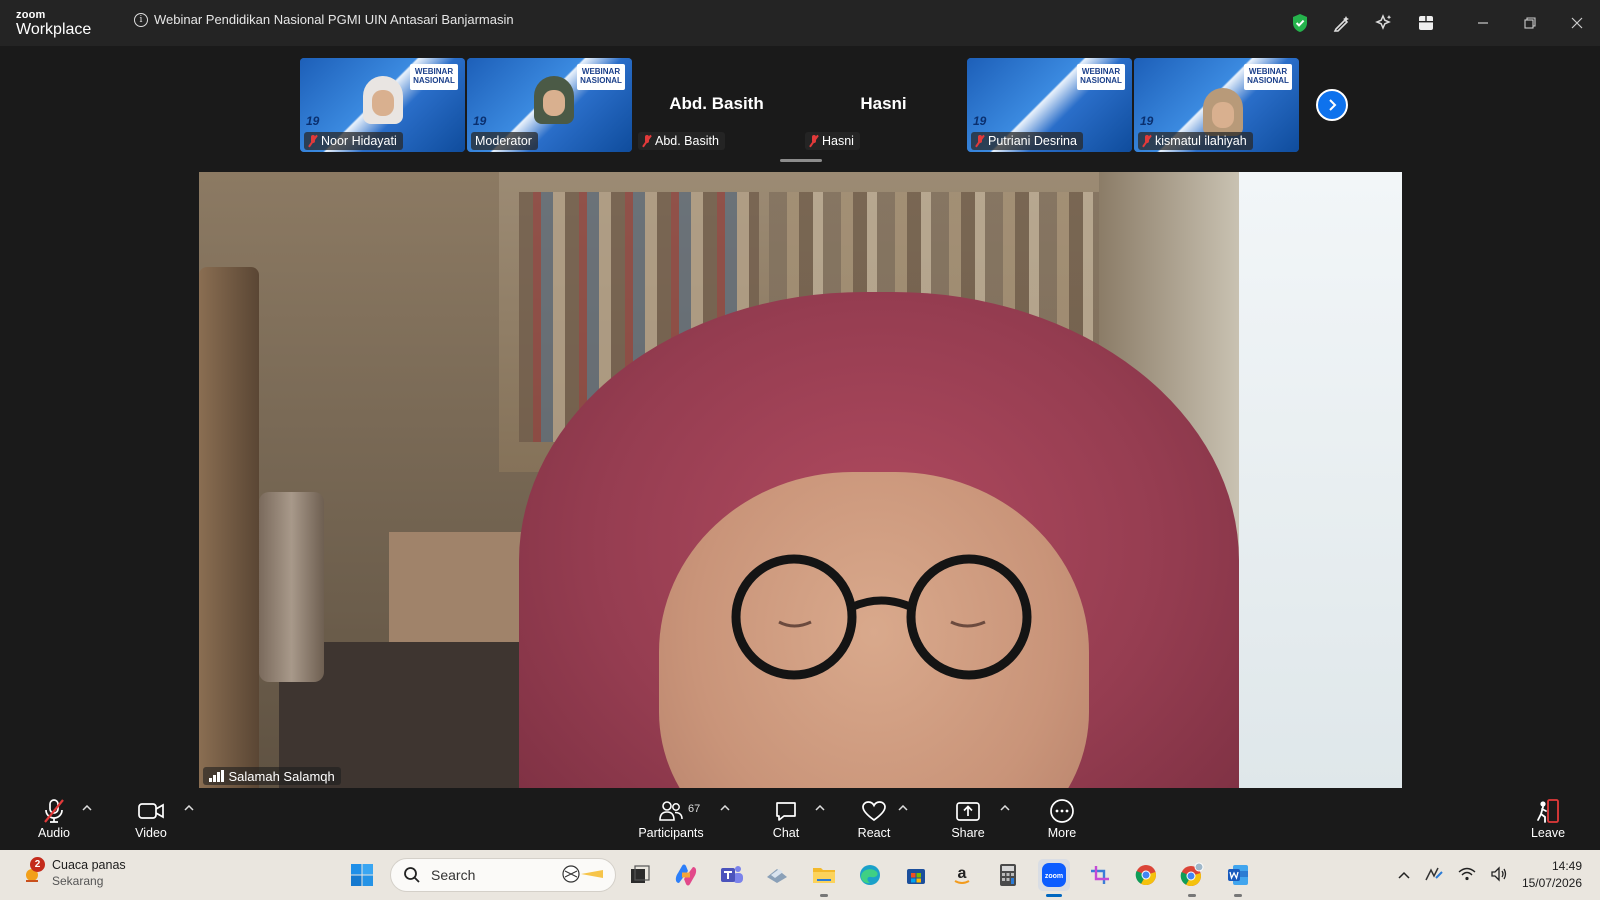  I want to click on apps-icon, so click(1426, 23).